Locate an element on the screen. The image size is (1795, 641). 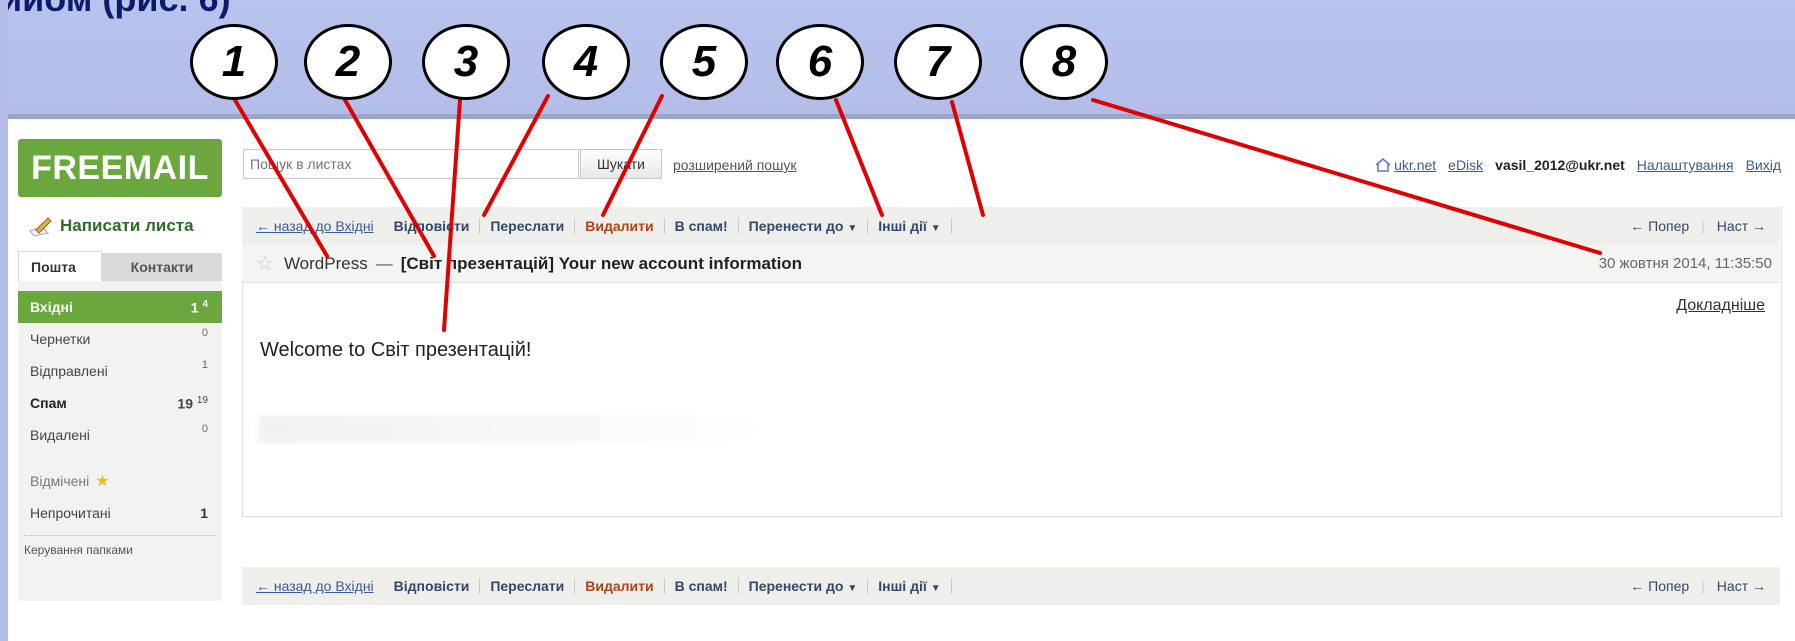
callout-4: 4 is located at coordinates (586, 62).